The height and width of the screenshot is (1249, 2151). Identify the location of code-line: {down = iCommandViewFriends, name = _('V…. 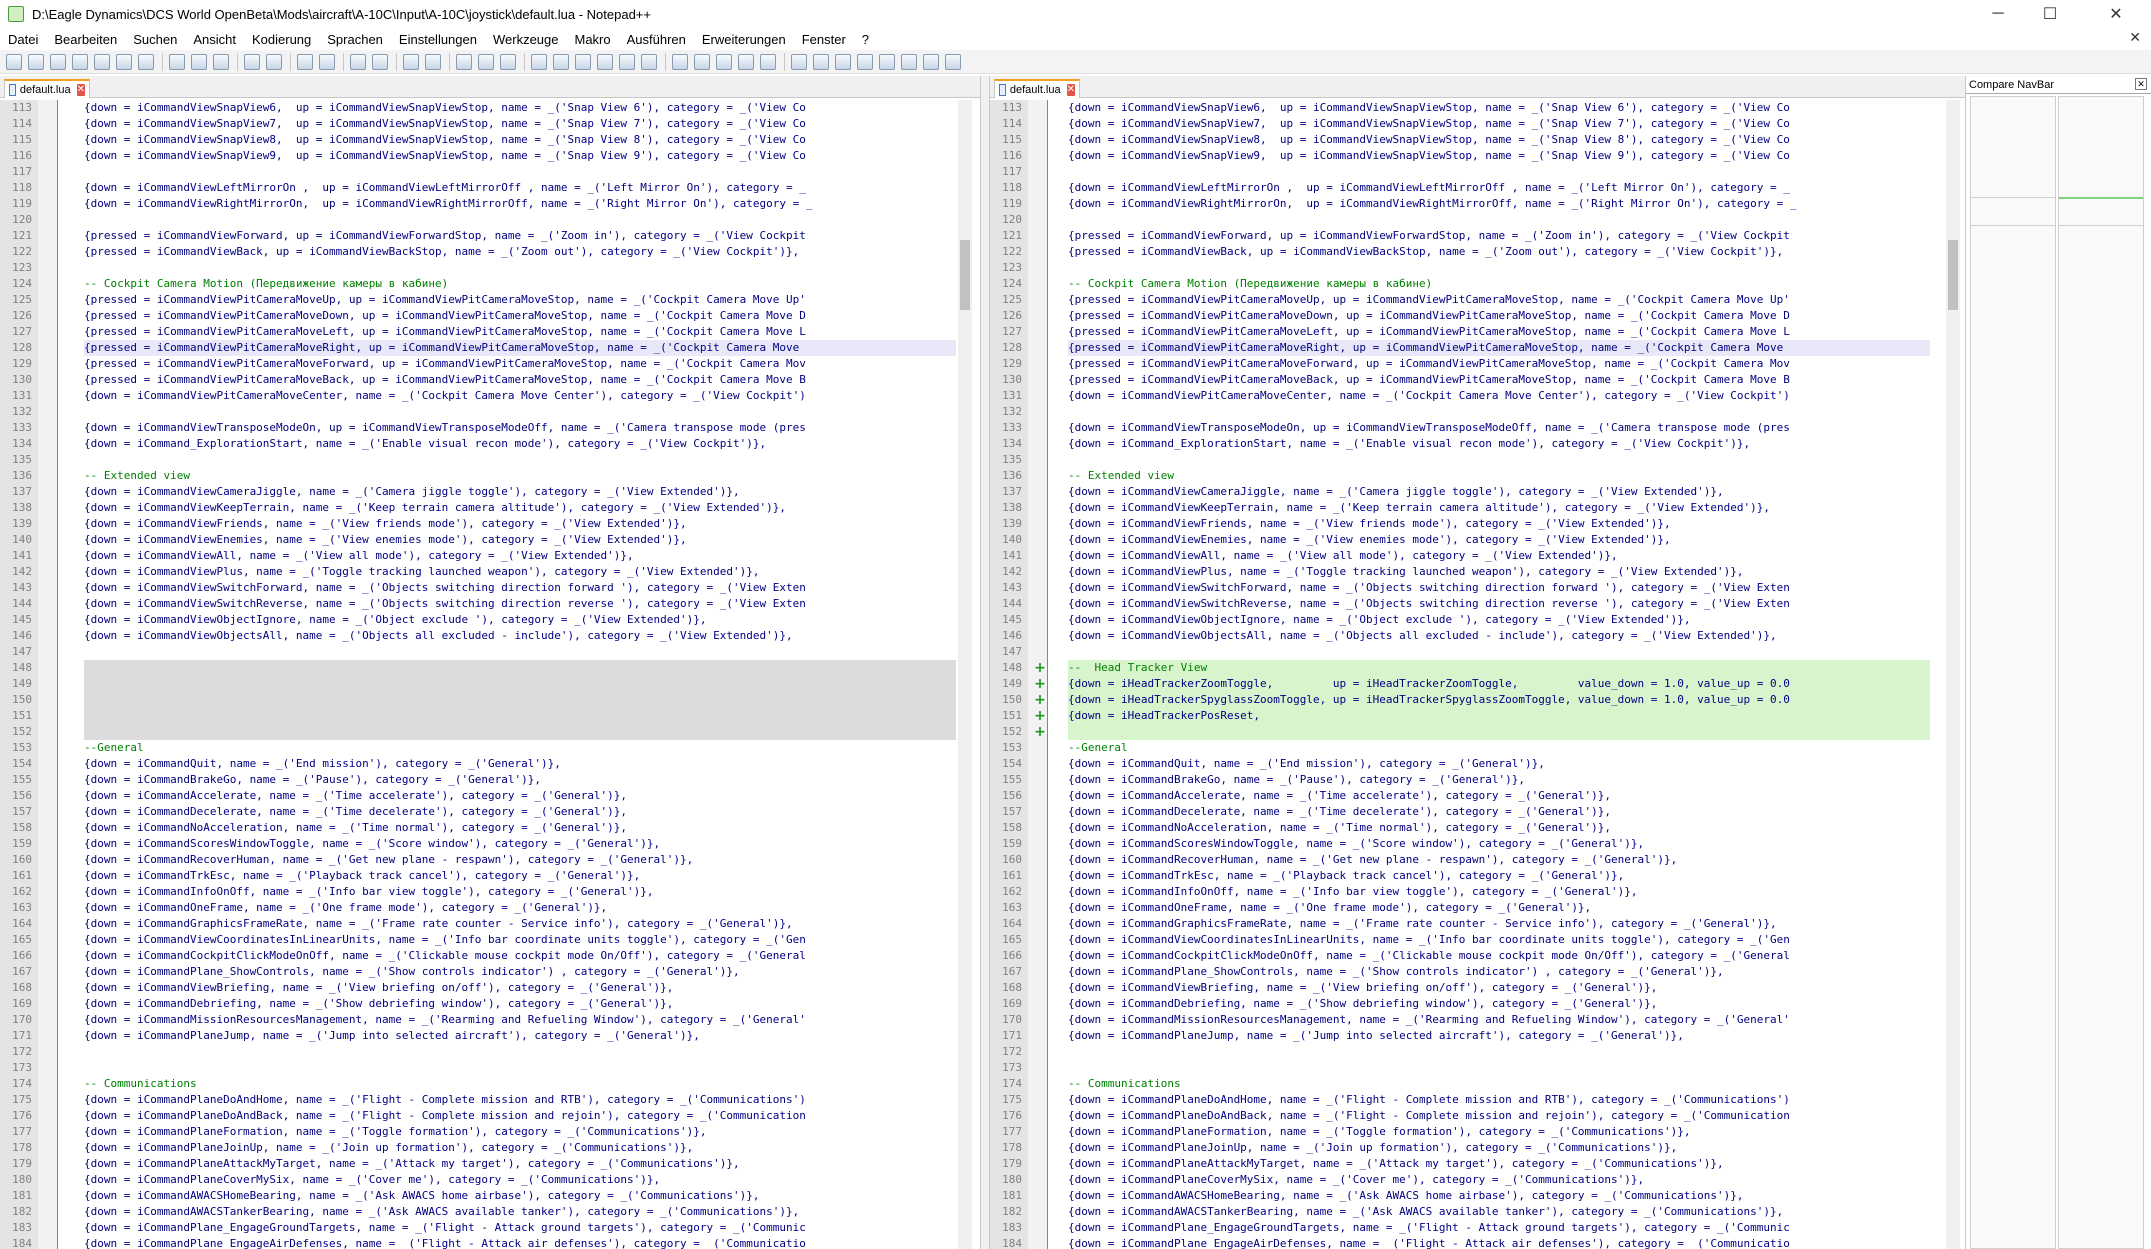
(1499, 524).